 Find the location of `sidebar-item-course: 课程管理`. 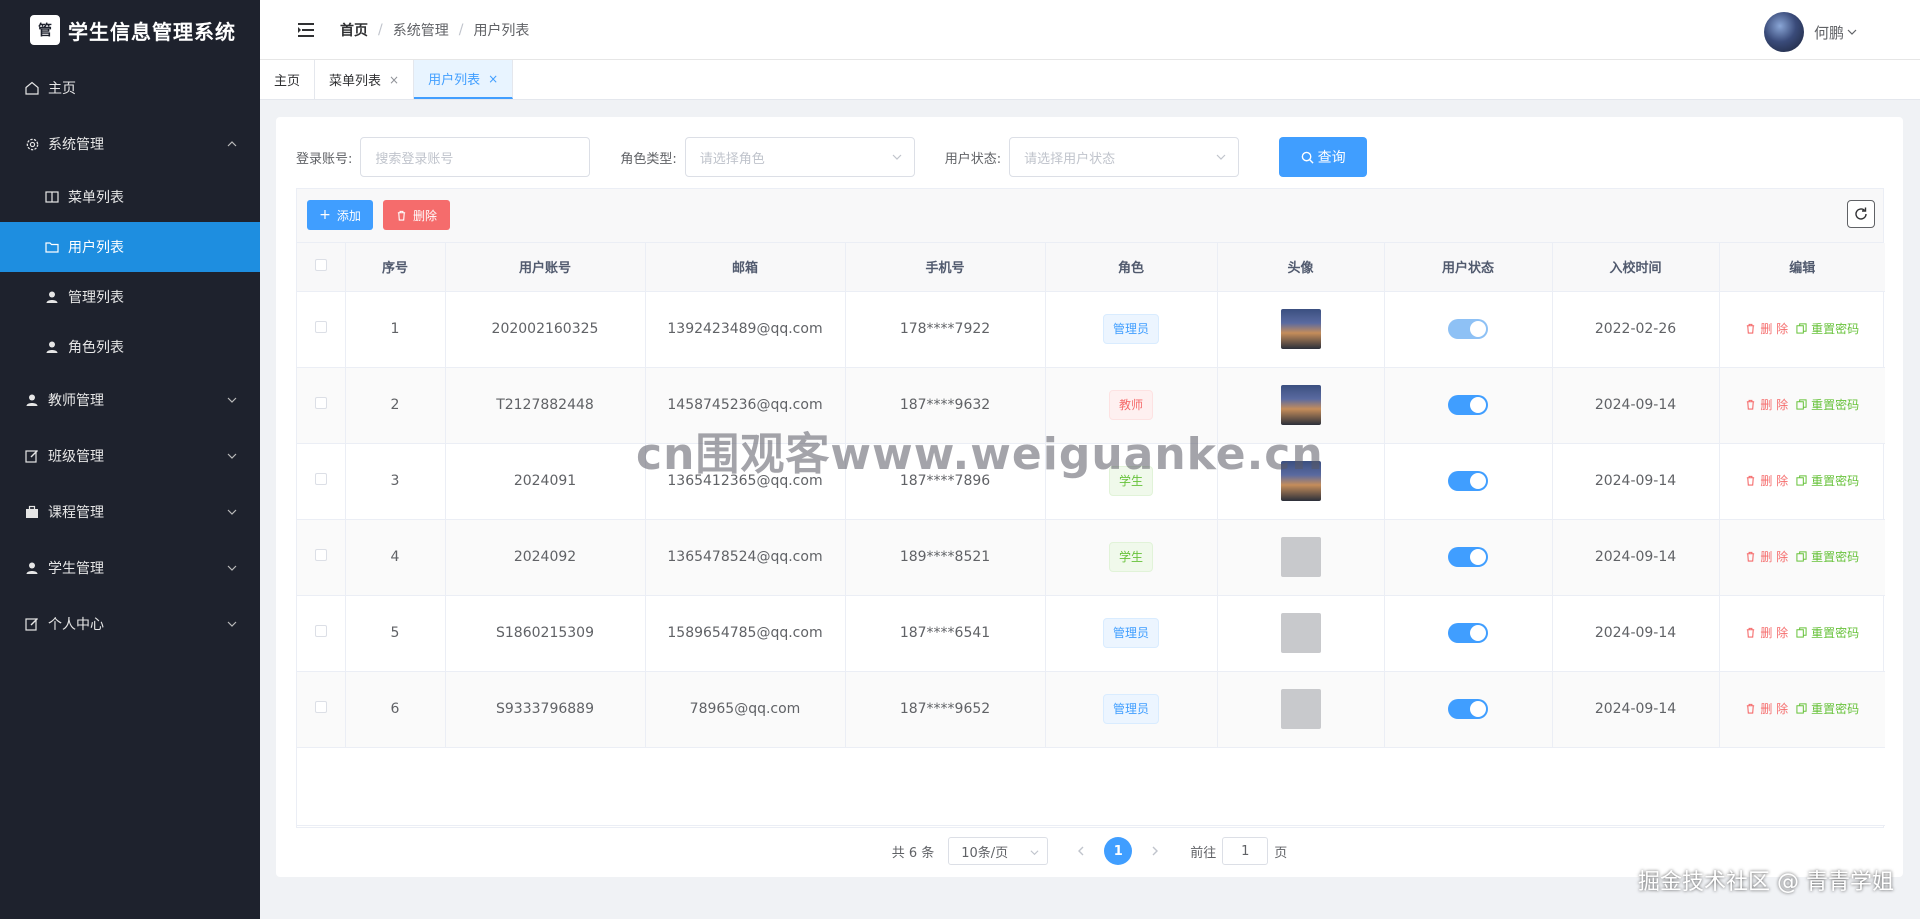

sidebar-item-course: 课程管理 is located at coordinates (130, 512).